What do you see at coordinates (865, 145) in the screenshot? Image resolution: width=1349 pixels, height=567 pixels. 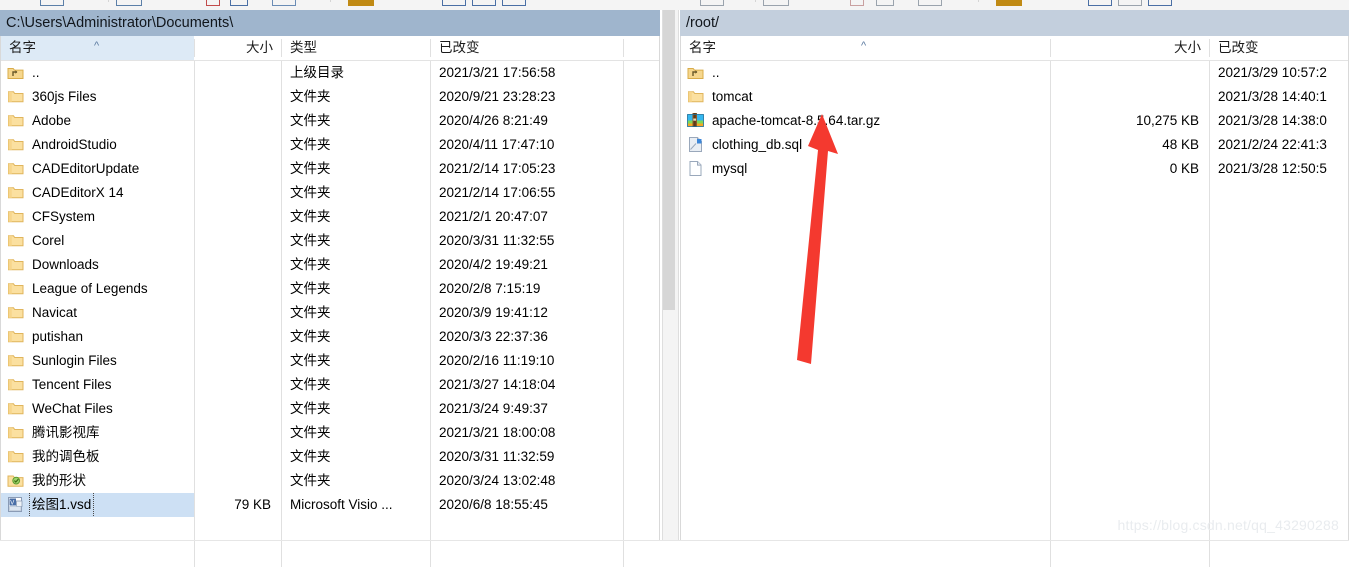 I see `cell-name: clothing_db.sql` at bounding box center [865, 145].